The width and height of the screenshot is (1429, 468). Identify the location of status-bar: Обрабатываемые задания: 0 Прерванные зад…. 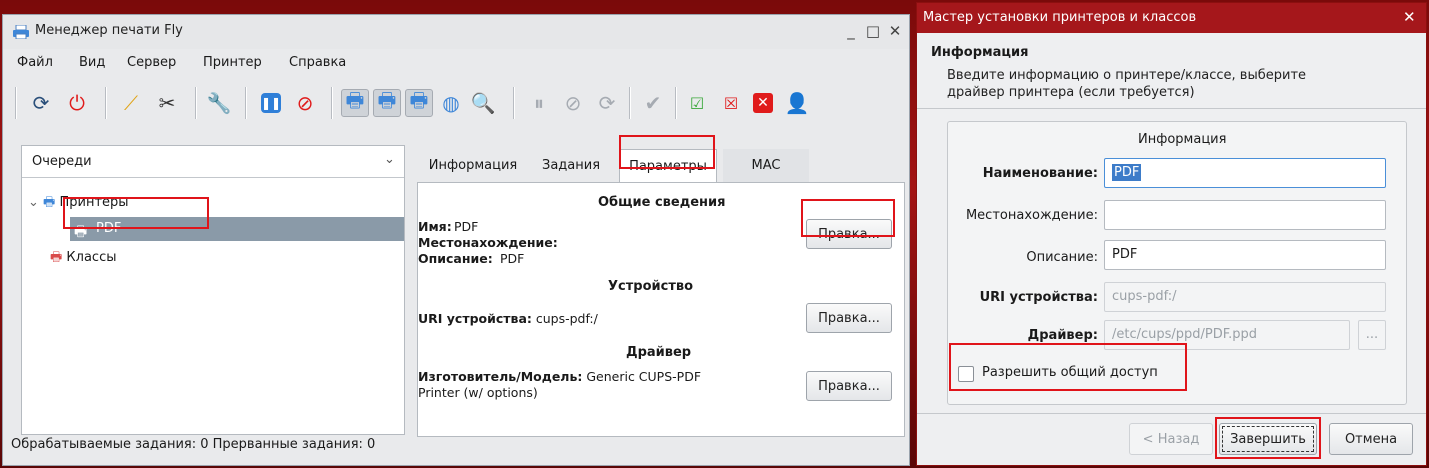
(193, 444).